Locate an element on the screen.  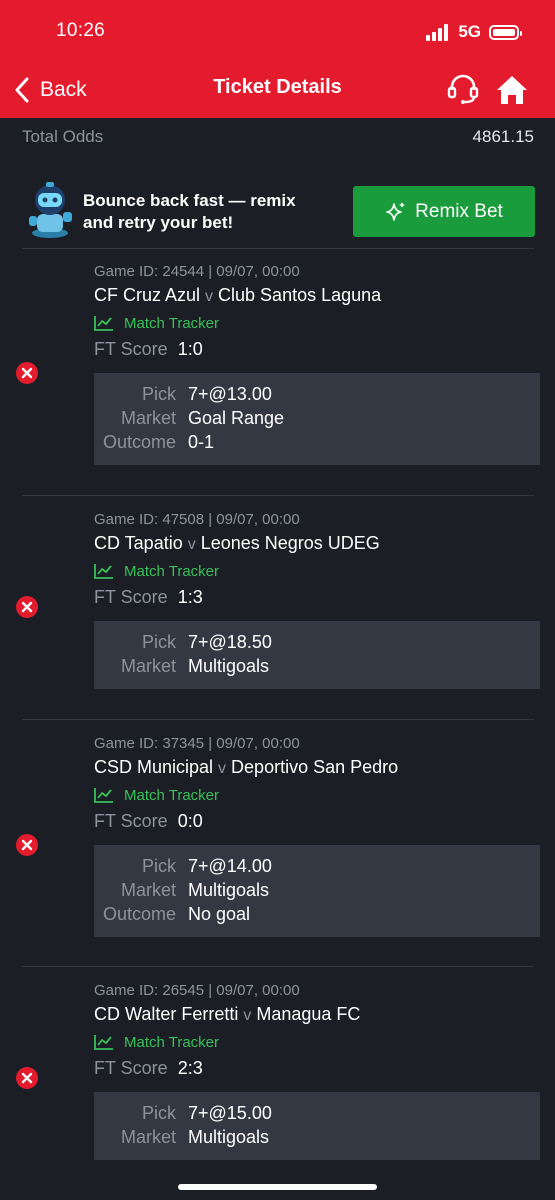
outcome-value: 0-1 is located at coordinates (201, 442).